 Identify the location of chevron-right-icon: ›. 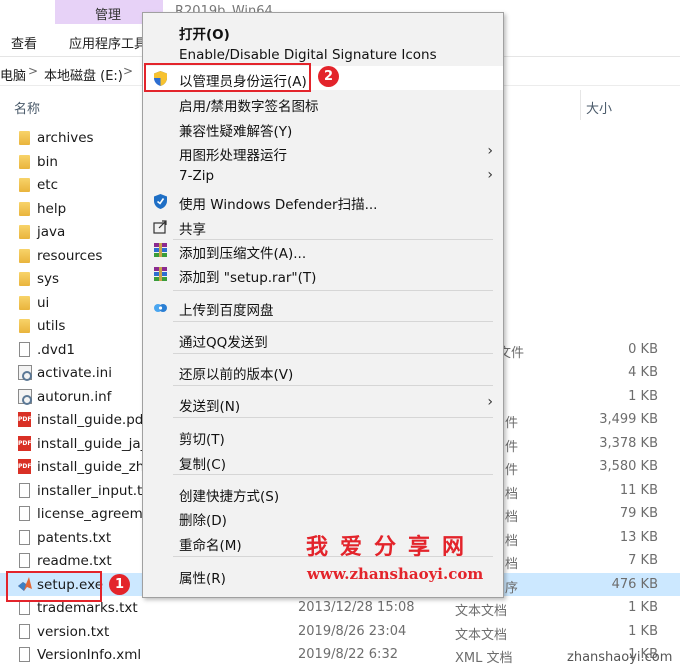
(490, 151).